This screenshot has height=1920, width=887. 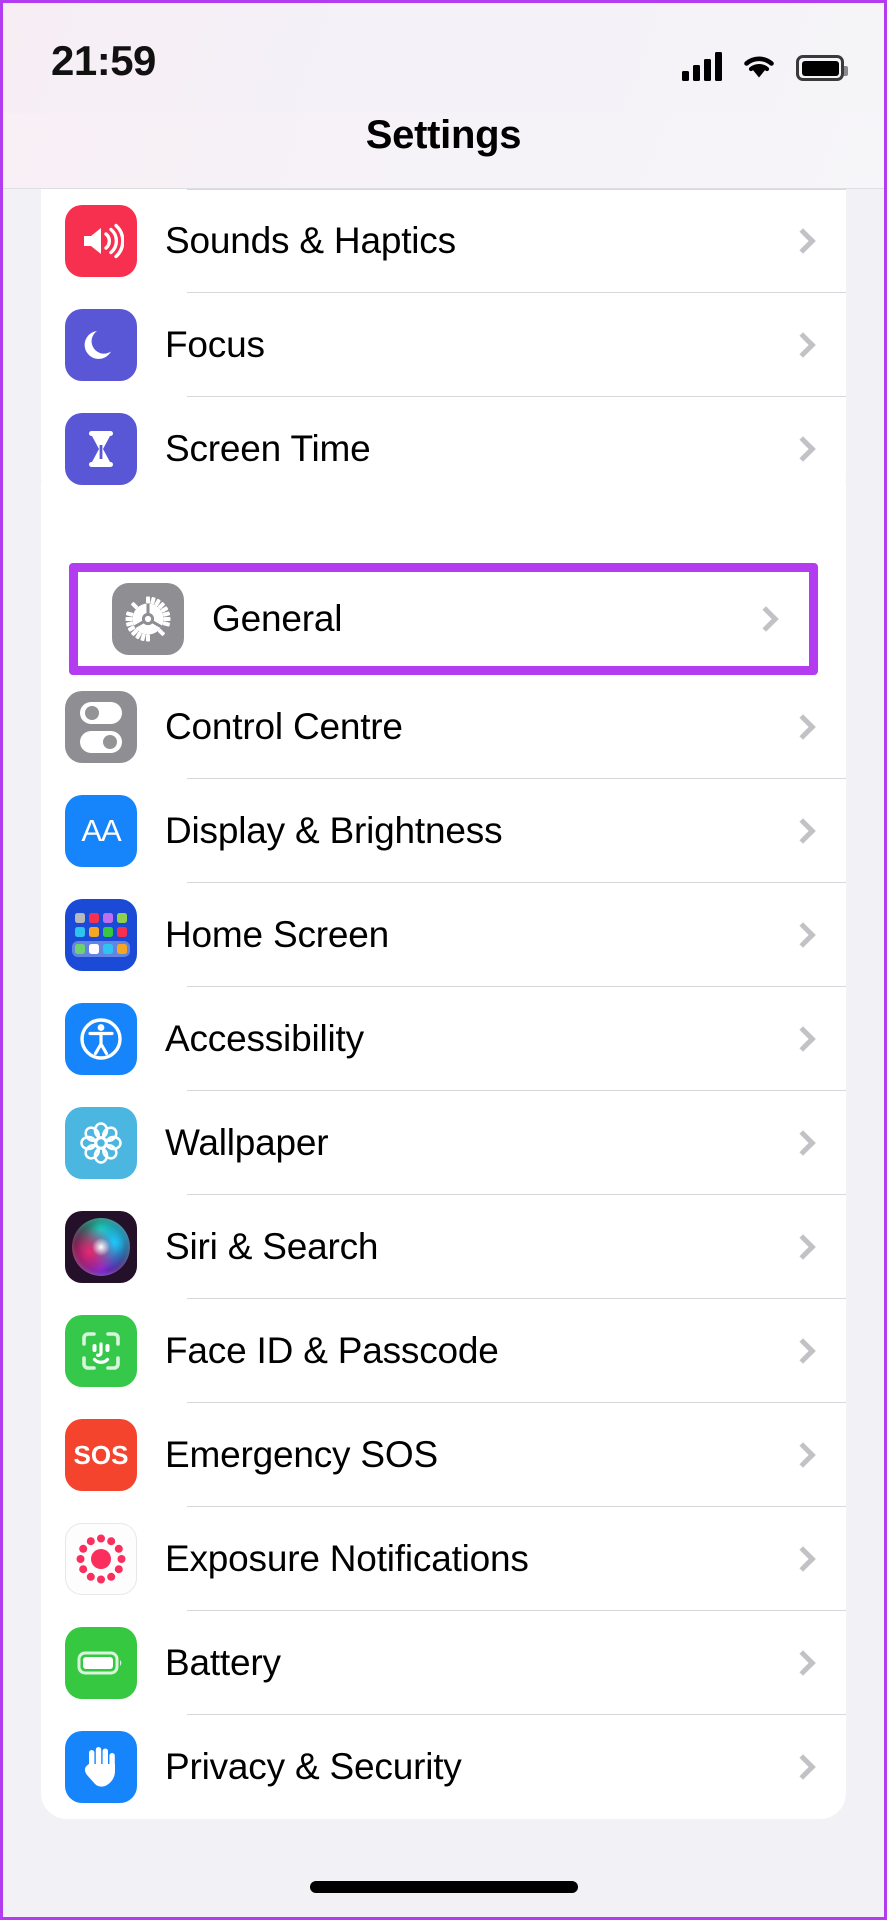 I want to click on settings-row-label: Face ID & Passcode, so click(x=332, y=1350).